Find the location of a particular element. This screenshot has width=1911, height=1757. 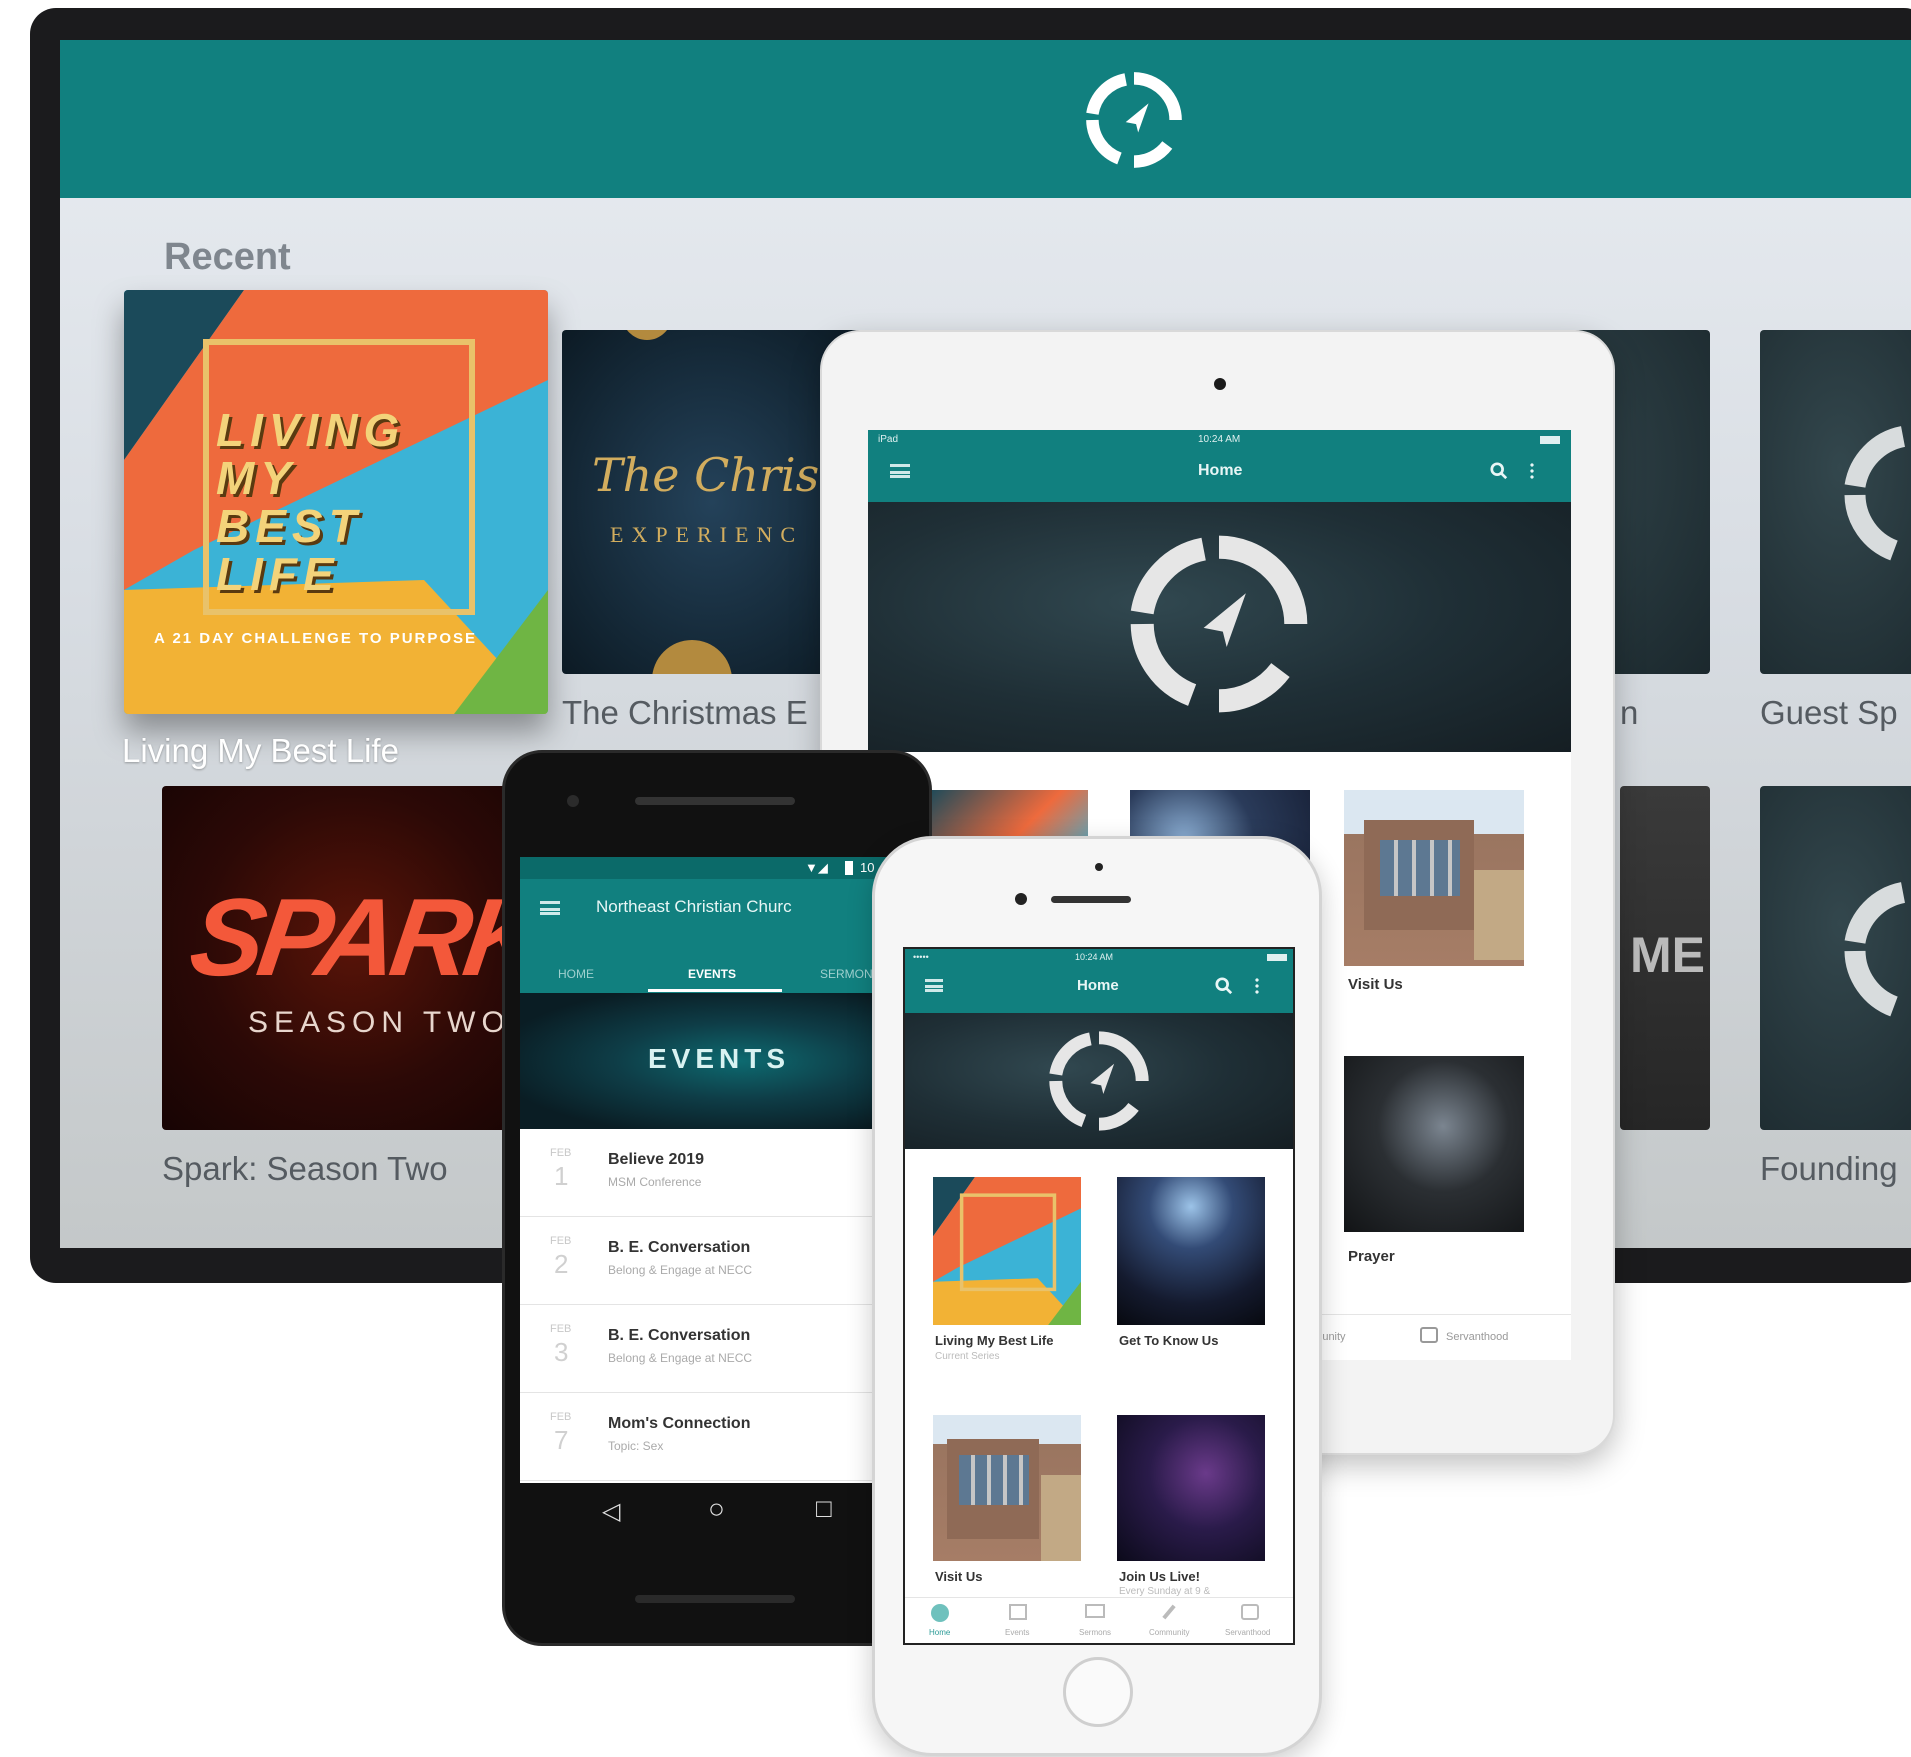

tv-card-label: Living My Best Life is located at coordinates (260, 750).